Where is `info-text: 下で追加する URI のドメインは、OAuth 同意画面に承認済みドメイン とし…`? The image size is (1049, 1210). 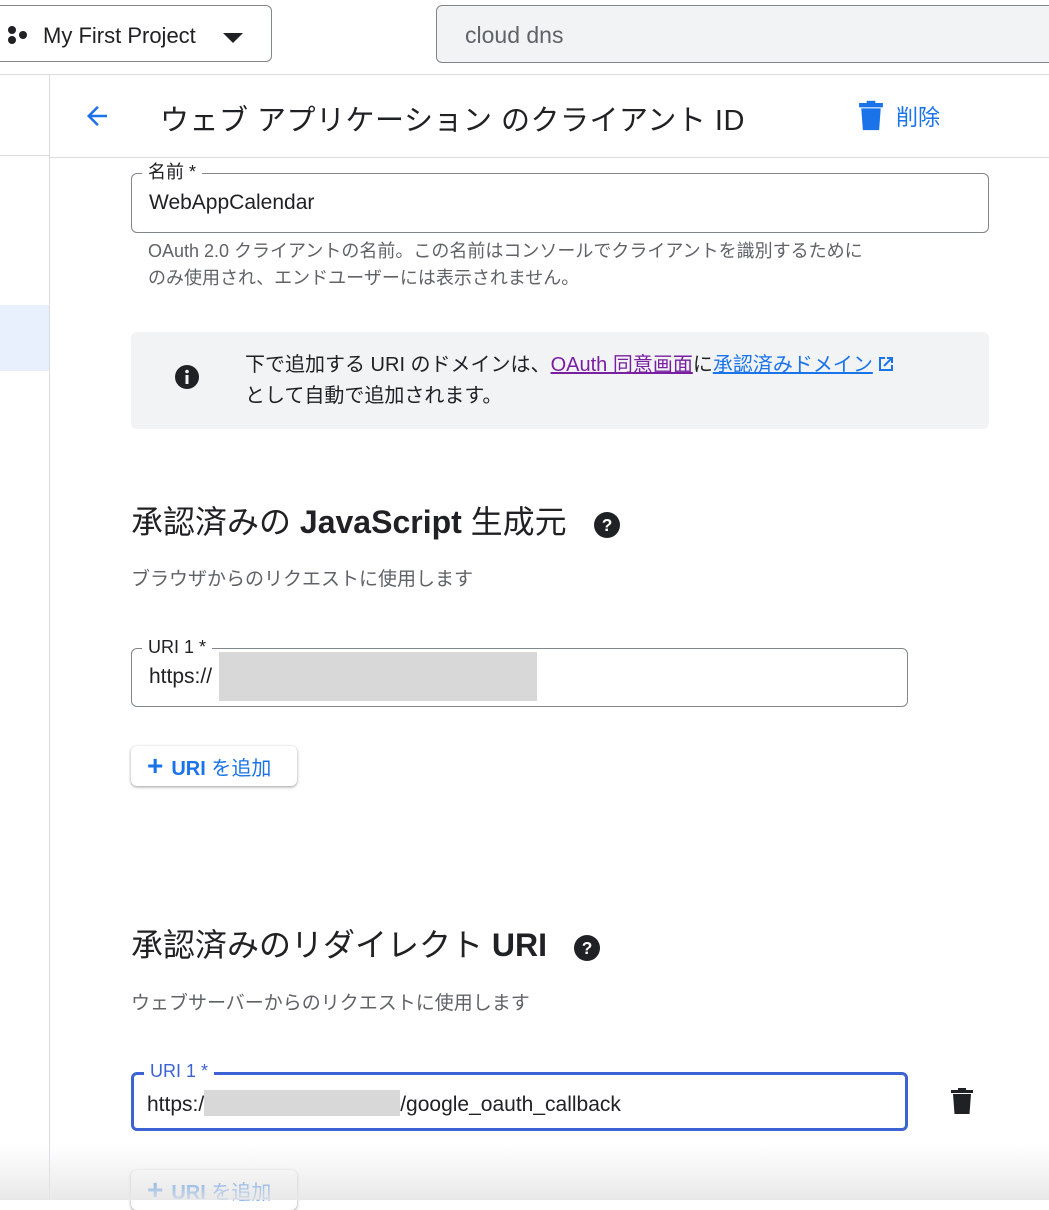 info-text: 下で追加する URI のドメインは、OAuth 同意画面に承認済みドメイン とし… is located at coordinates (605, 381).